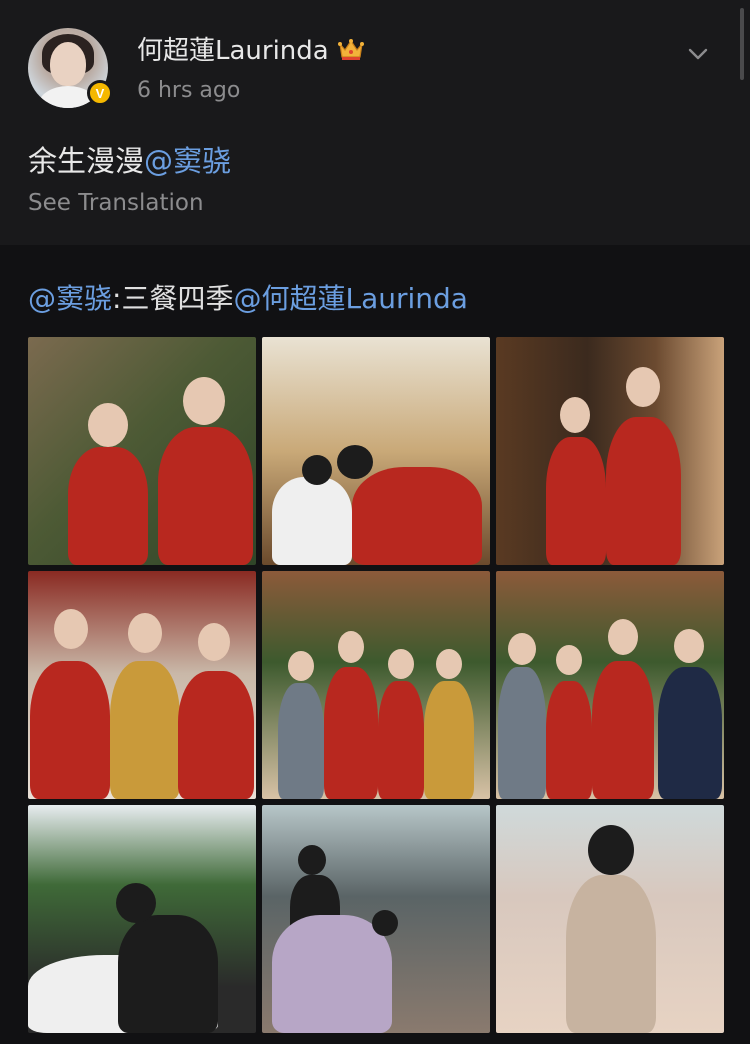 The image size is (750, 1044). What do you see at coordinates (116, 203) in the screenshot?
I see `see-translation-link: See Translation` at bounding box center [116, 203].